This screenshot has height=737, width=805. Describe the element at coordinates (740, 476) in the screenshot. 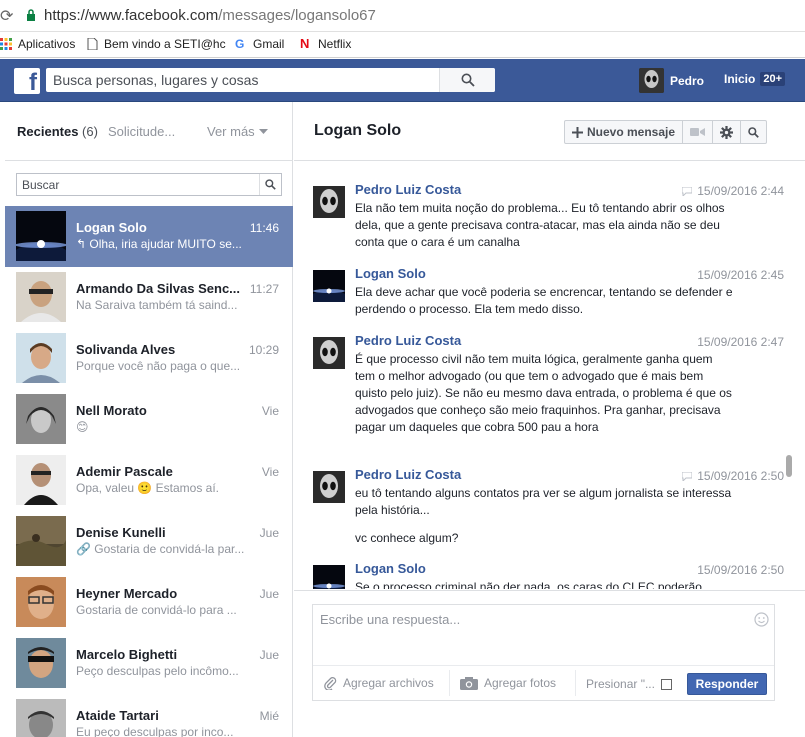

I see `message-time-text: 15/09/2016 2:50` at that location.